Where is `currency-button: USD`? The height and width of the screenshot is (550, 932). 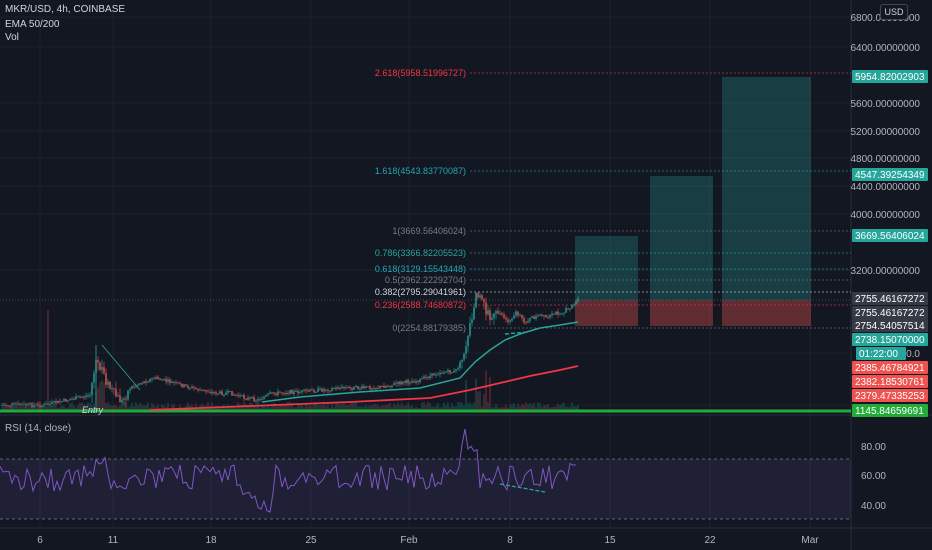 currency-button: USD is located at coordinates (894, 12).